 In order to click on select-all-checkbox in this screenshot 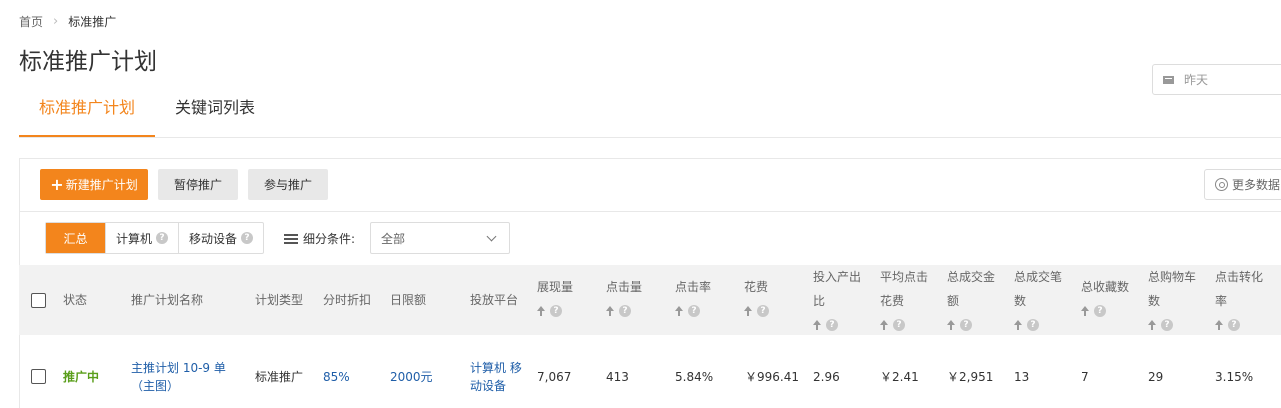, I will do `click(38, 300)`.